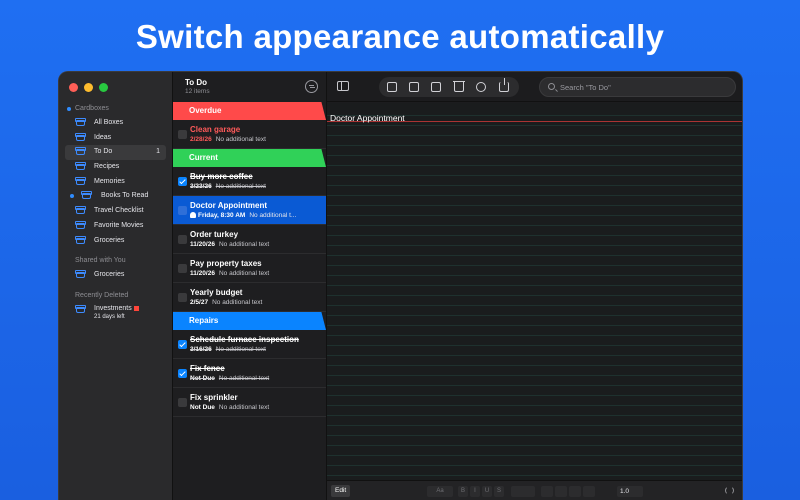 Image resolution: width=800 pixels, height=500 pixels. What do you see at coordinates (115, 167) in the screenshot?
I see `sidebar-item-recipes: Recipes` at bounding box center [115, 167].